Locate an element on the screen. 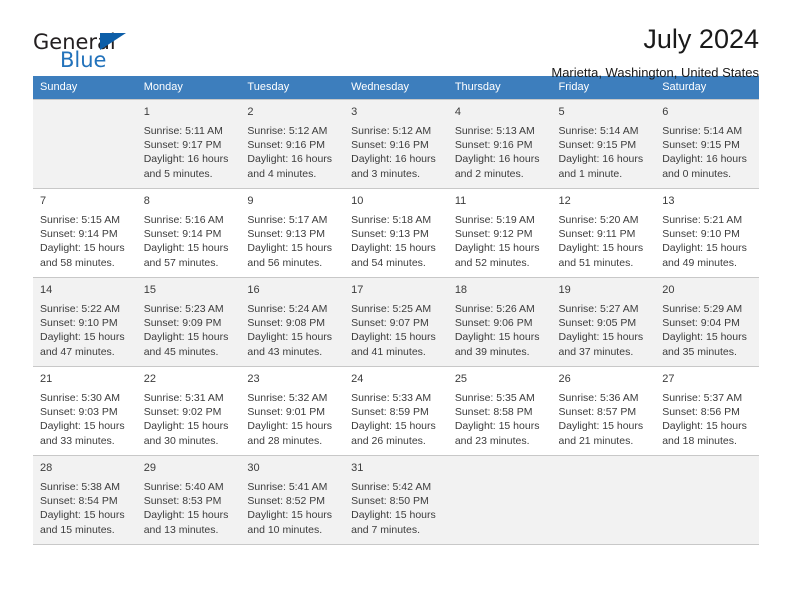  day-number: 6 is located at coordinates (665, 112).